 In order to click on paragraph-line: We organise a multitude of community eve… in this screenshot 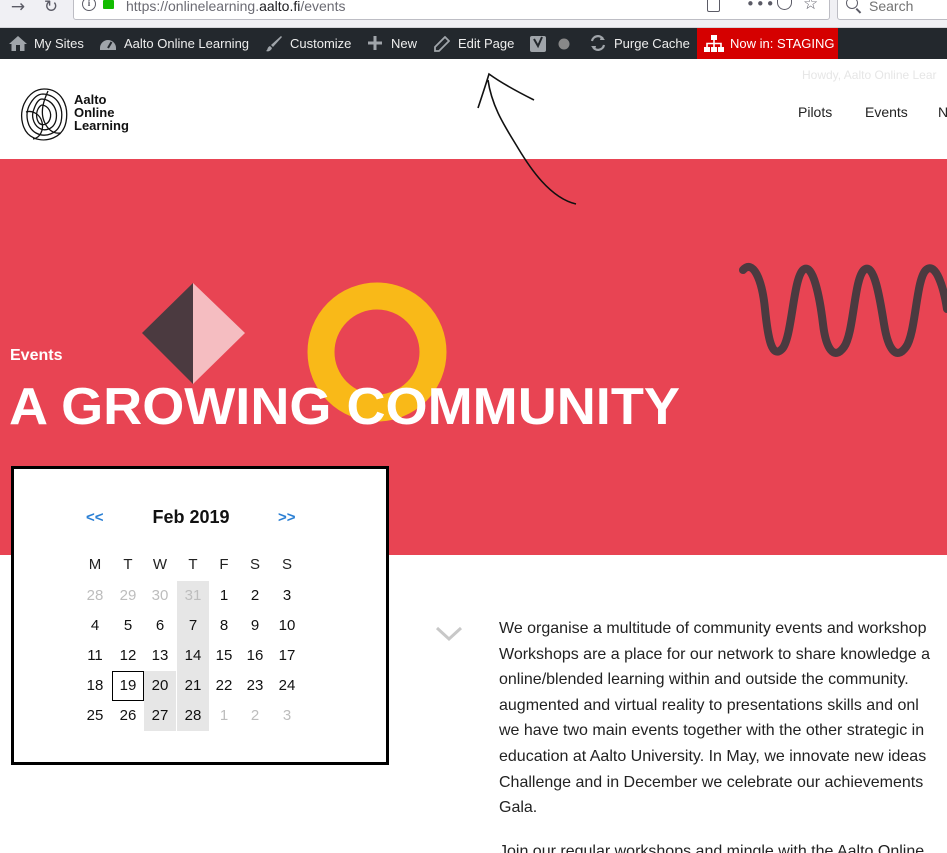, I will do `click(713, 628)`.